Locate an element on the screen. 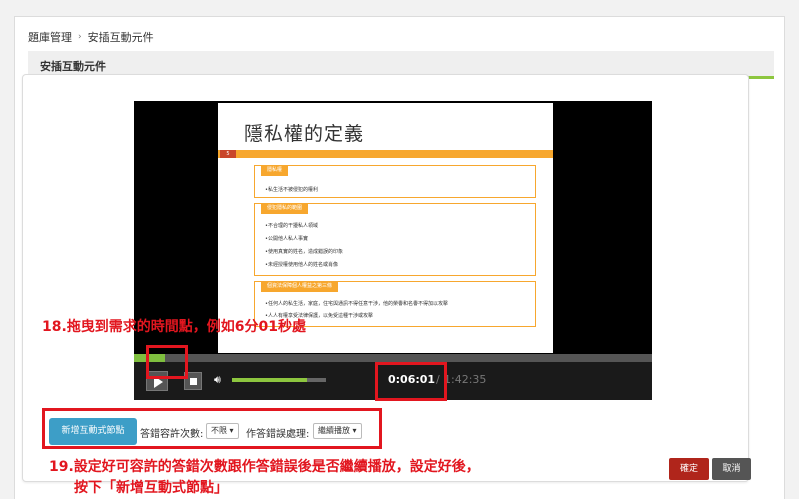 The image size is (799, 499). error-handling-label: 作答錯誤處理: is located at coordinates (278, 434).